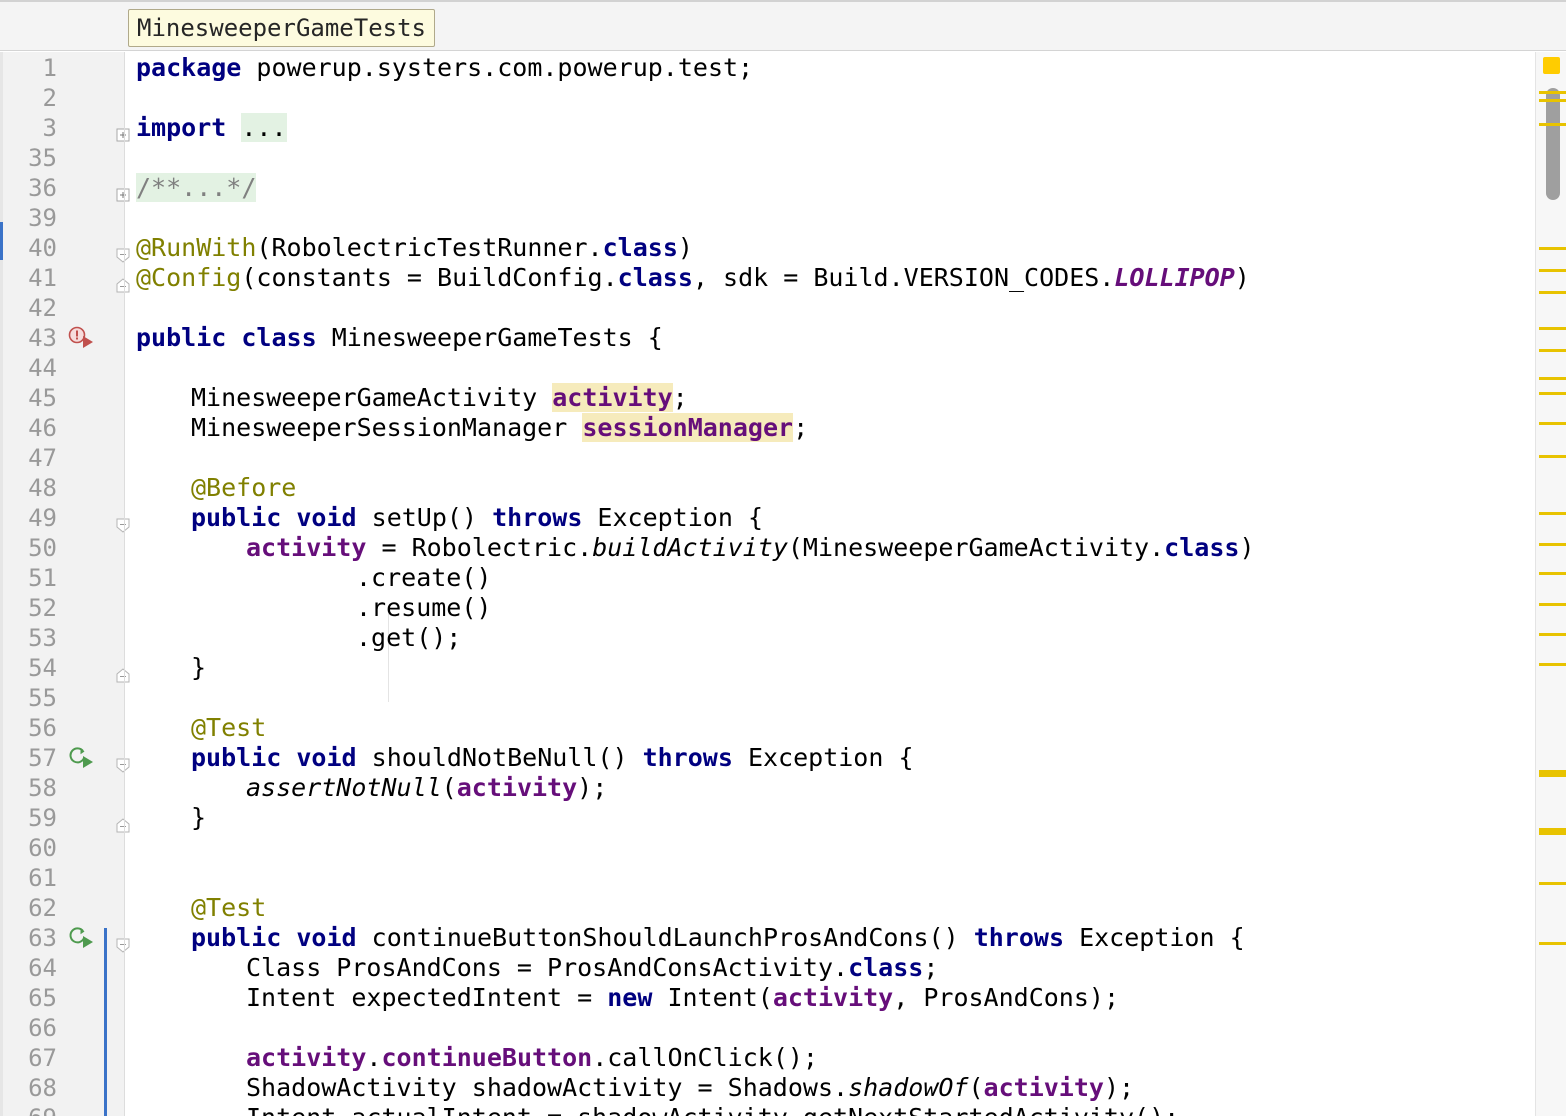 The width and height of the screenshot is (1566, 1116). What do you see at coordinates (42, 668) in the screenshot?
I see `line-number: 54` at bounding box center [42, 668].